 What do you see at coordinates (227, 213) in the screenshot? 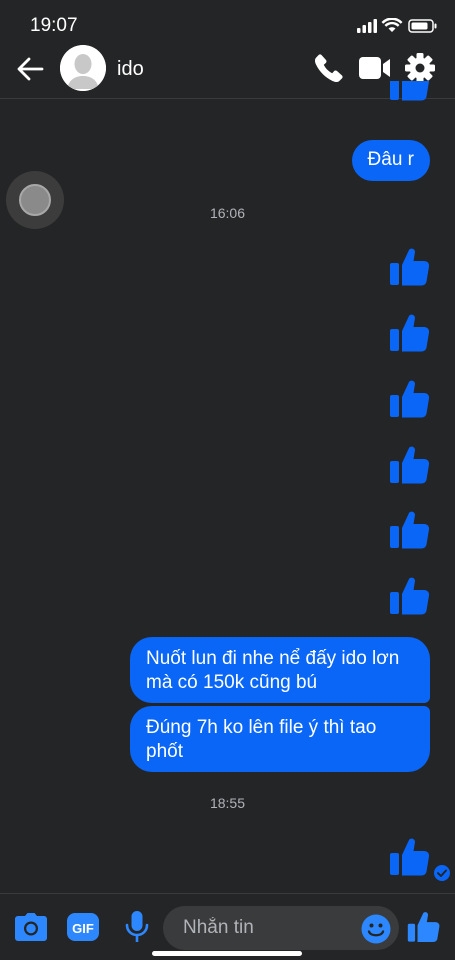
I see `timestamp: 16:06` at bounding box center [227, 213].